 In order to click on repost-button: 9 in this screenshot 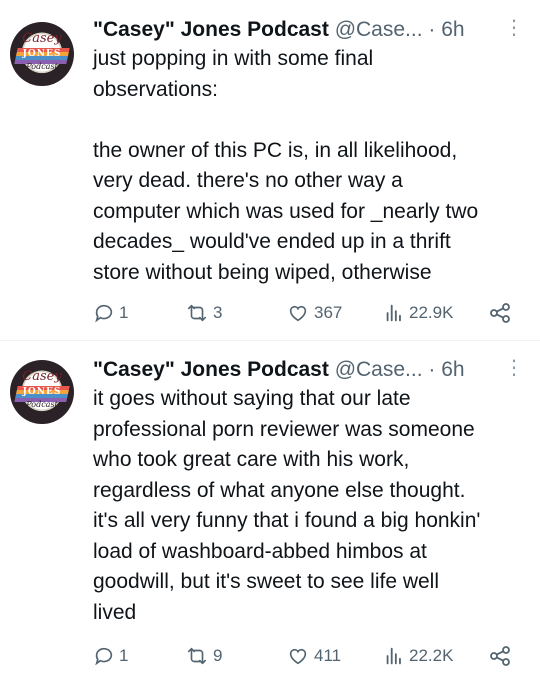, I will do `click(203, 656)`.